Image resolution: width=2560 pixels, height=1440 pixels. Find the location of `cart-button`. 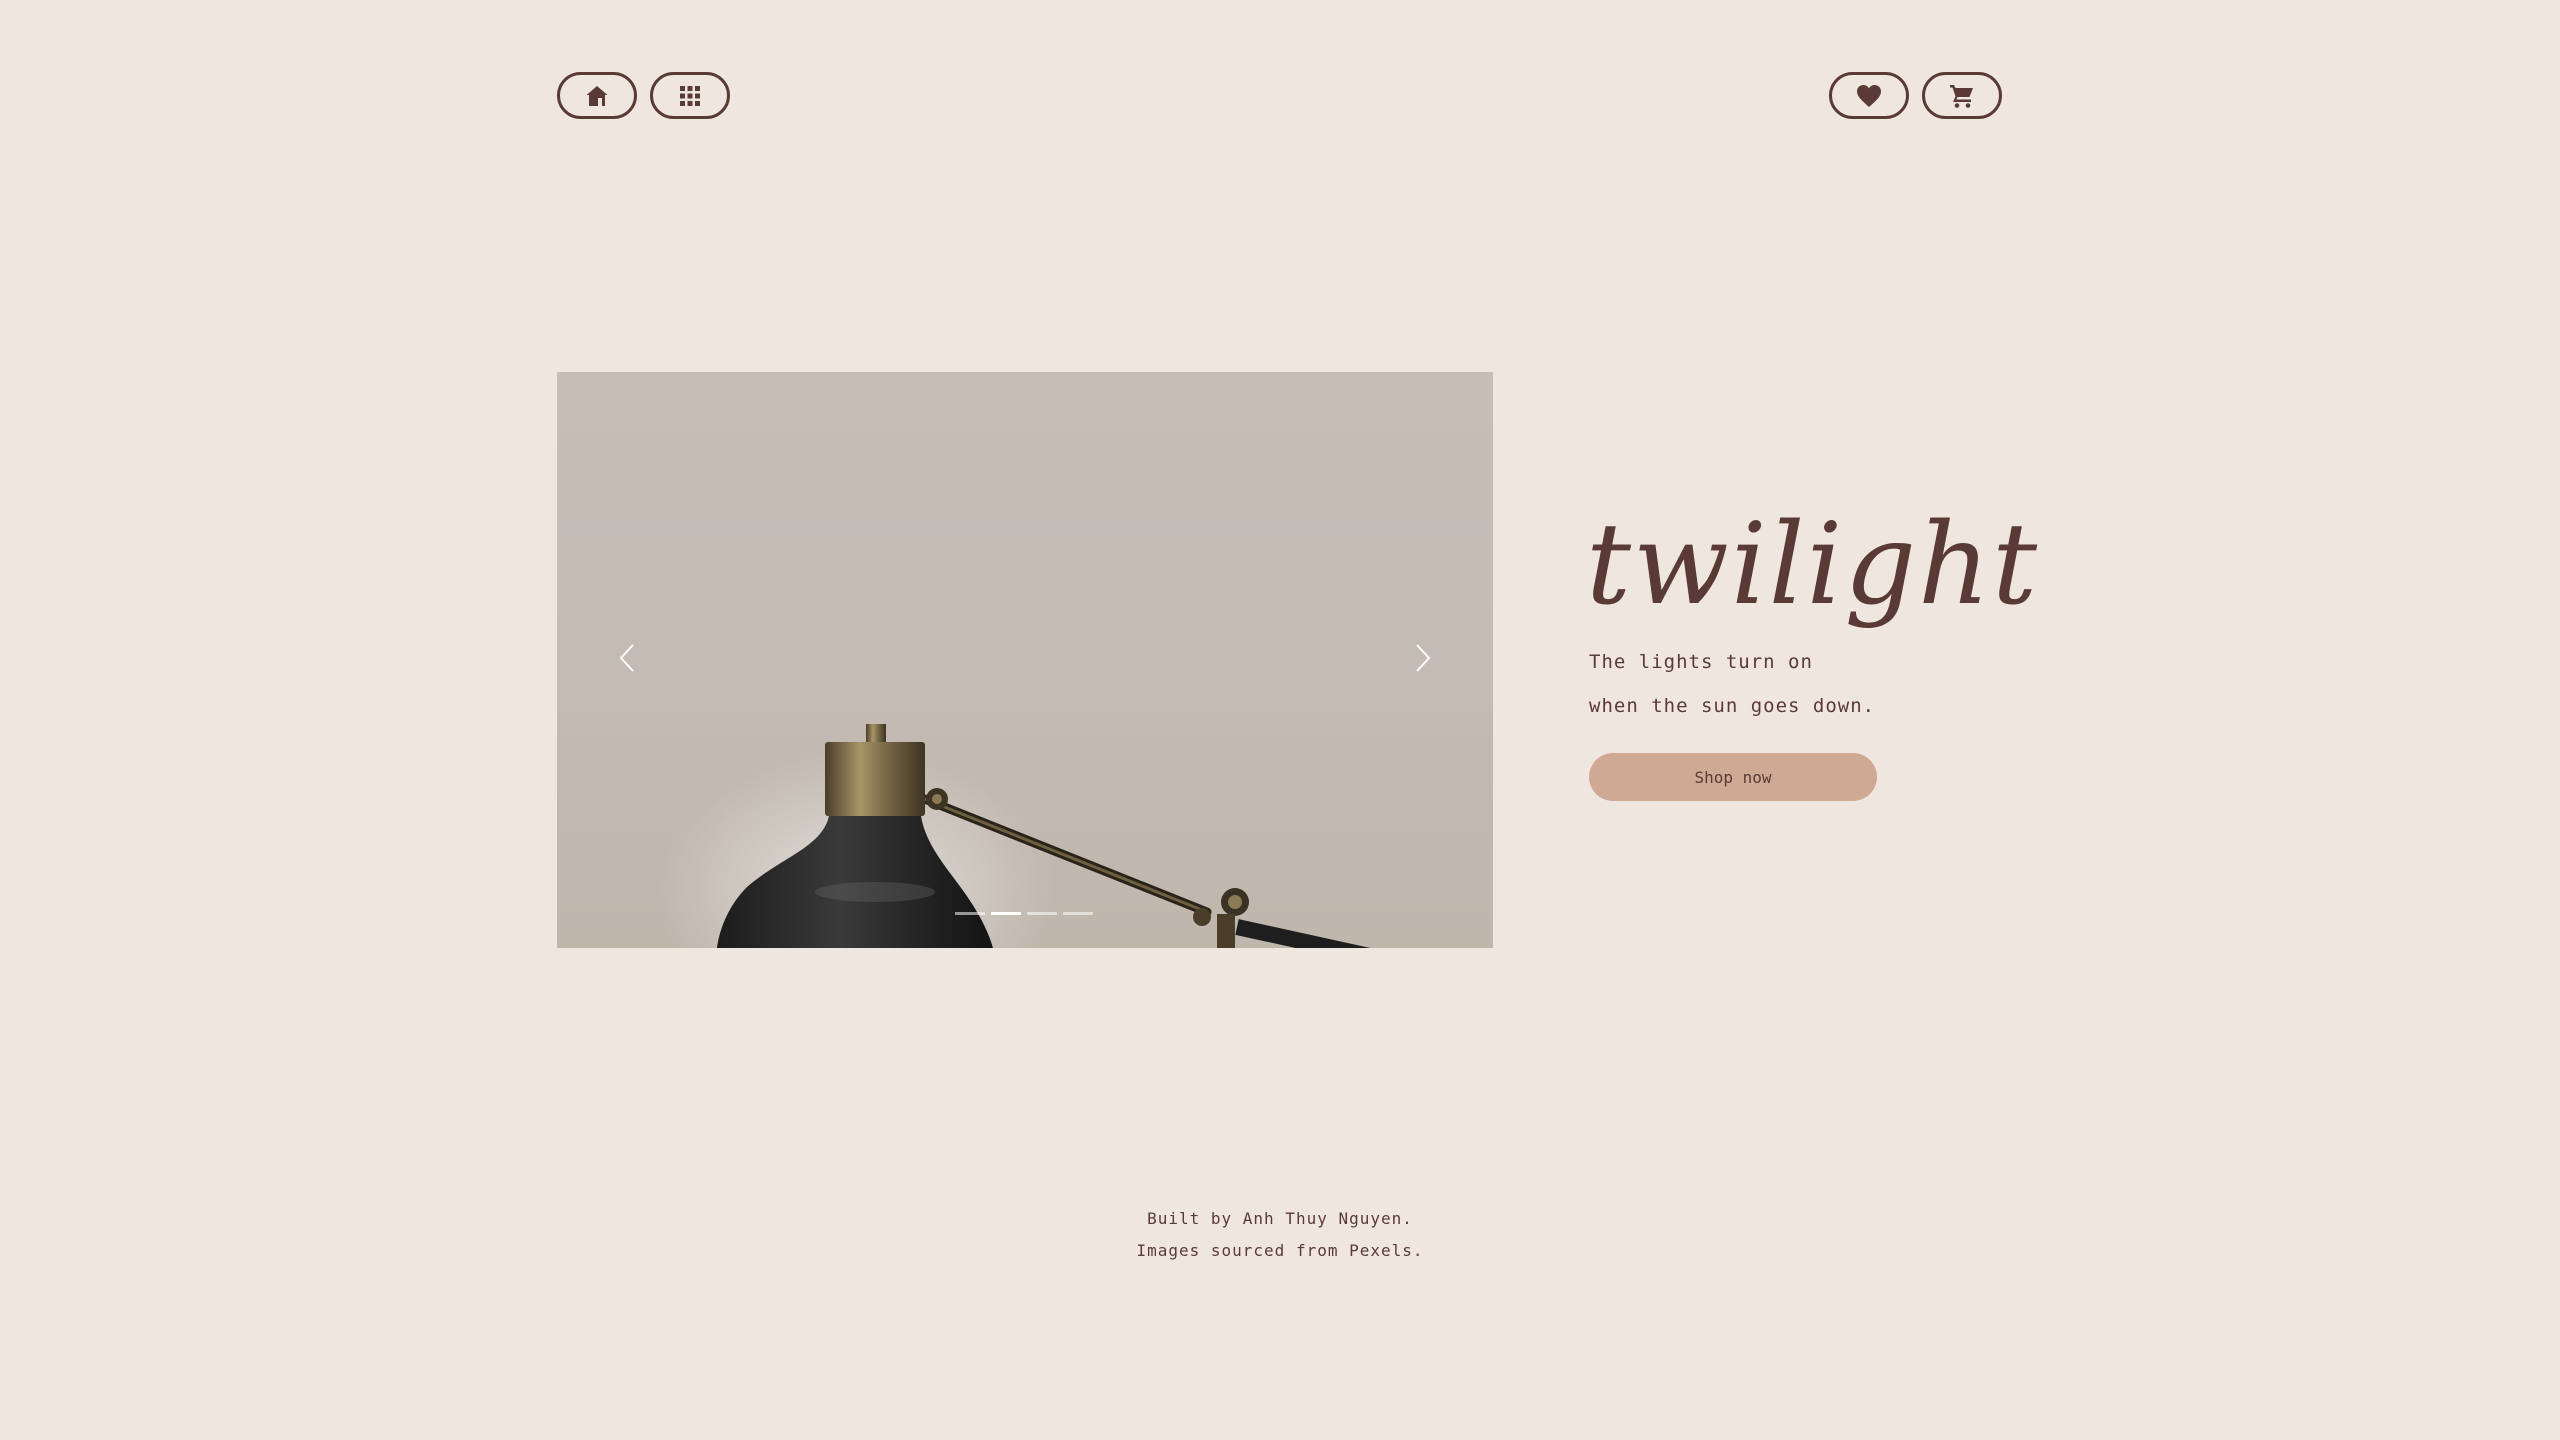

cart-button is located at coordinates (1962, 95).